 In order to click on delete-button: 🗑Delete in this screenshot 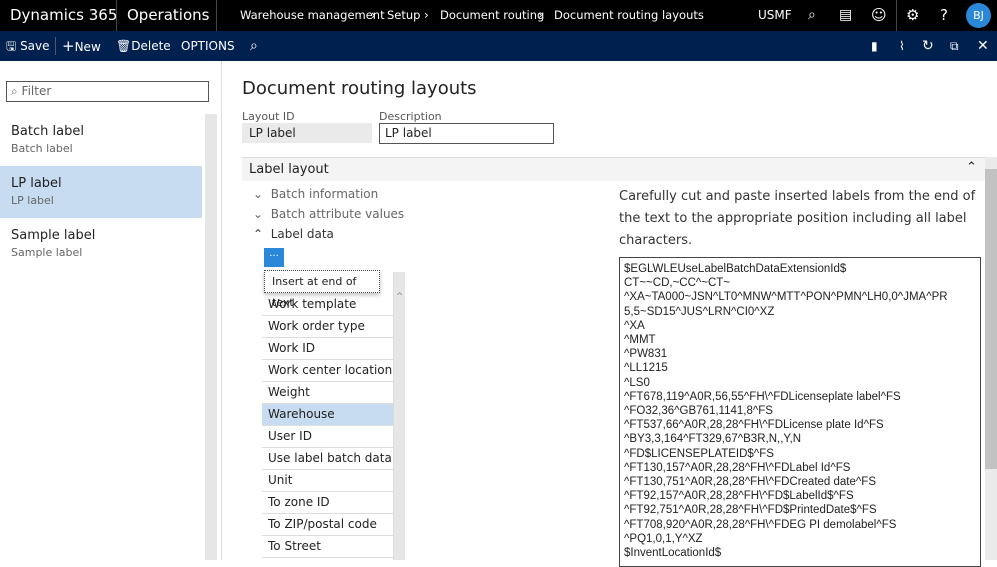, I will do `click(143, 46)`.